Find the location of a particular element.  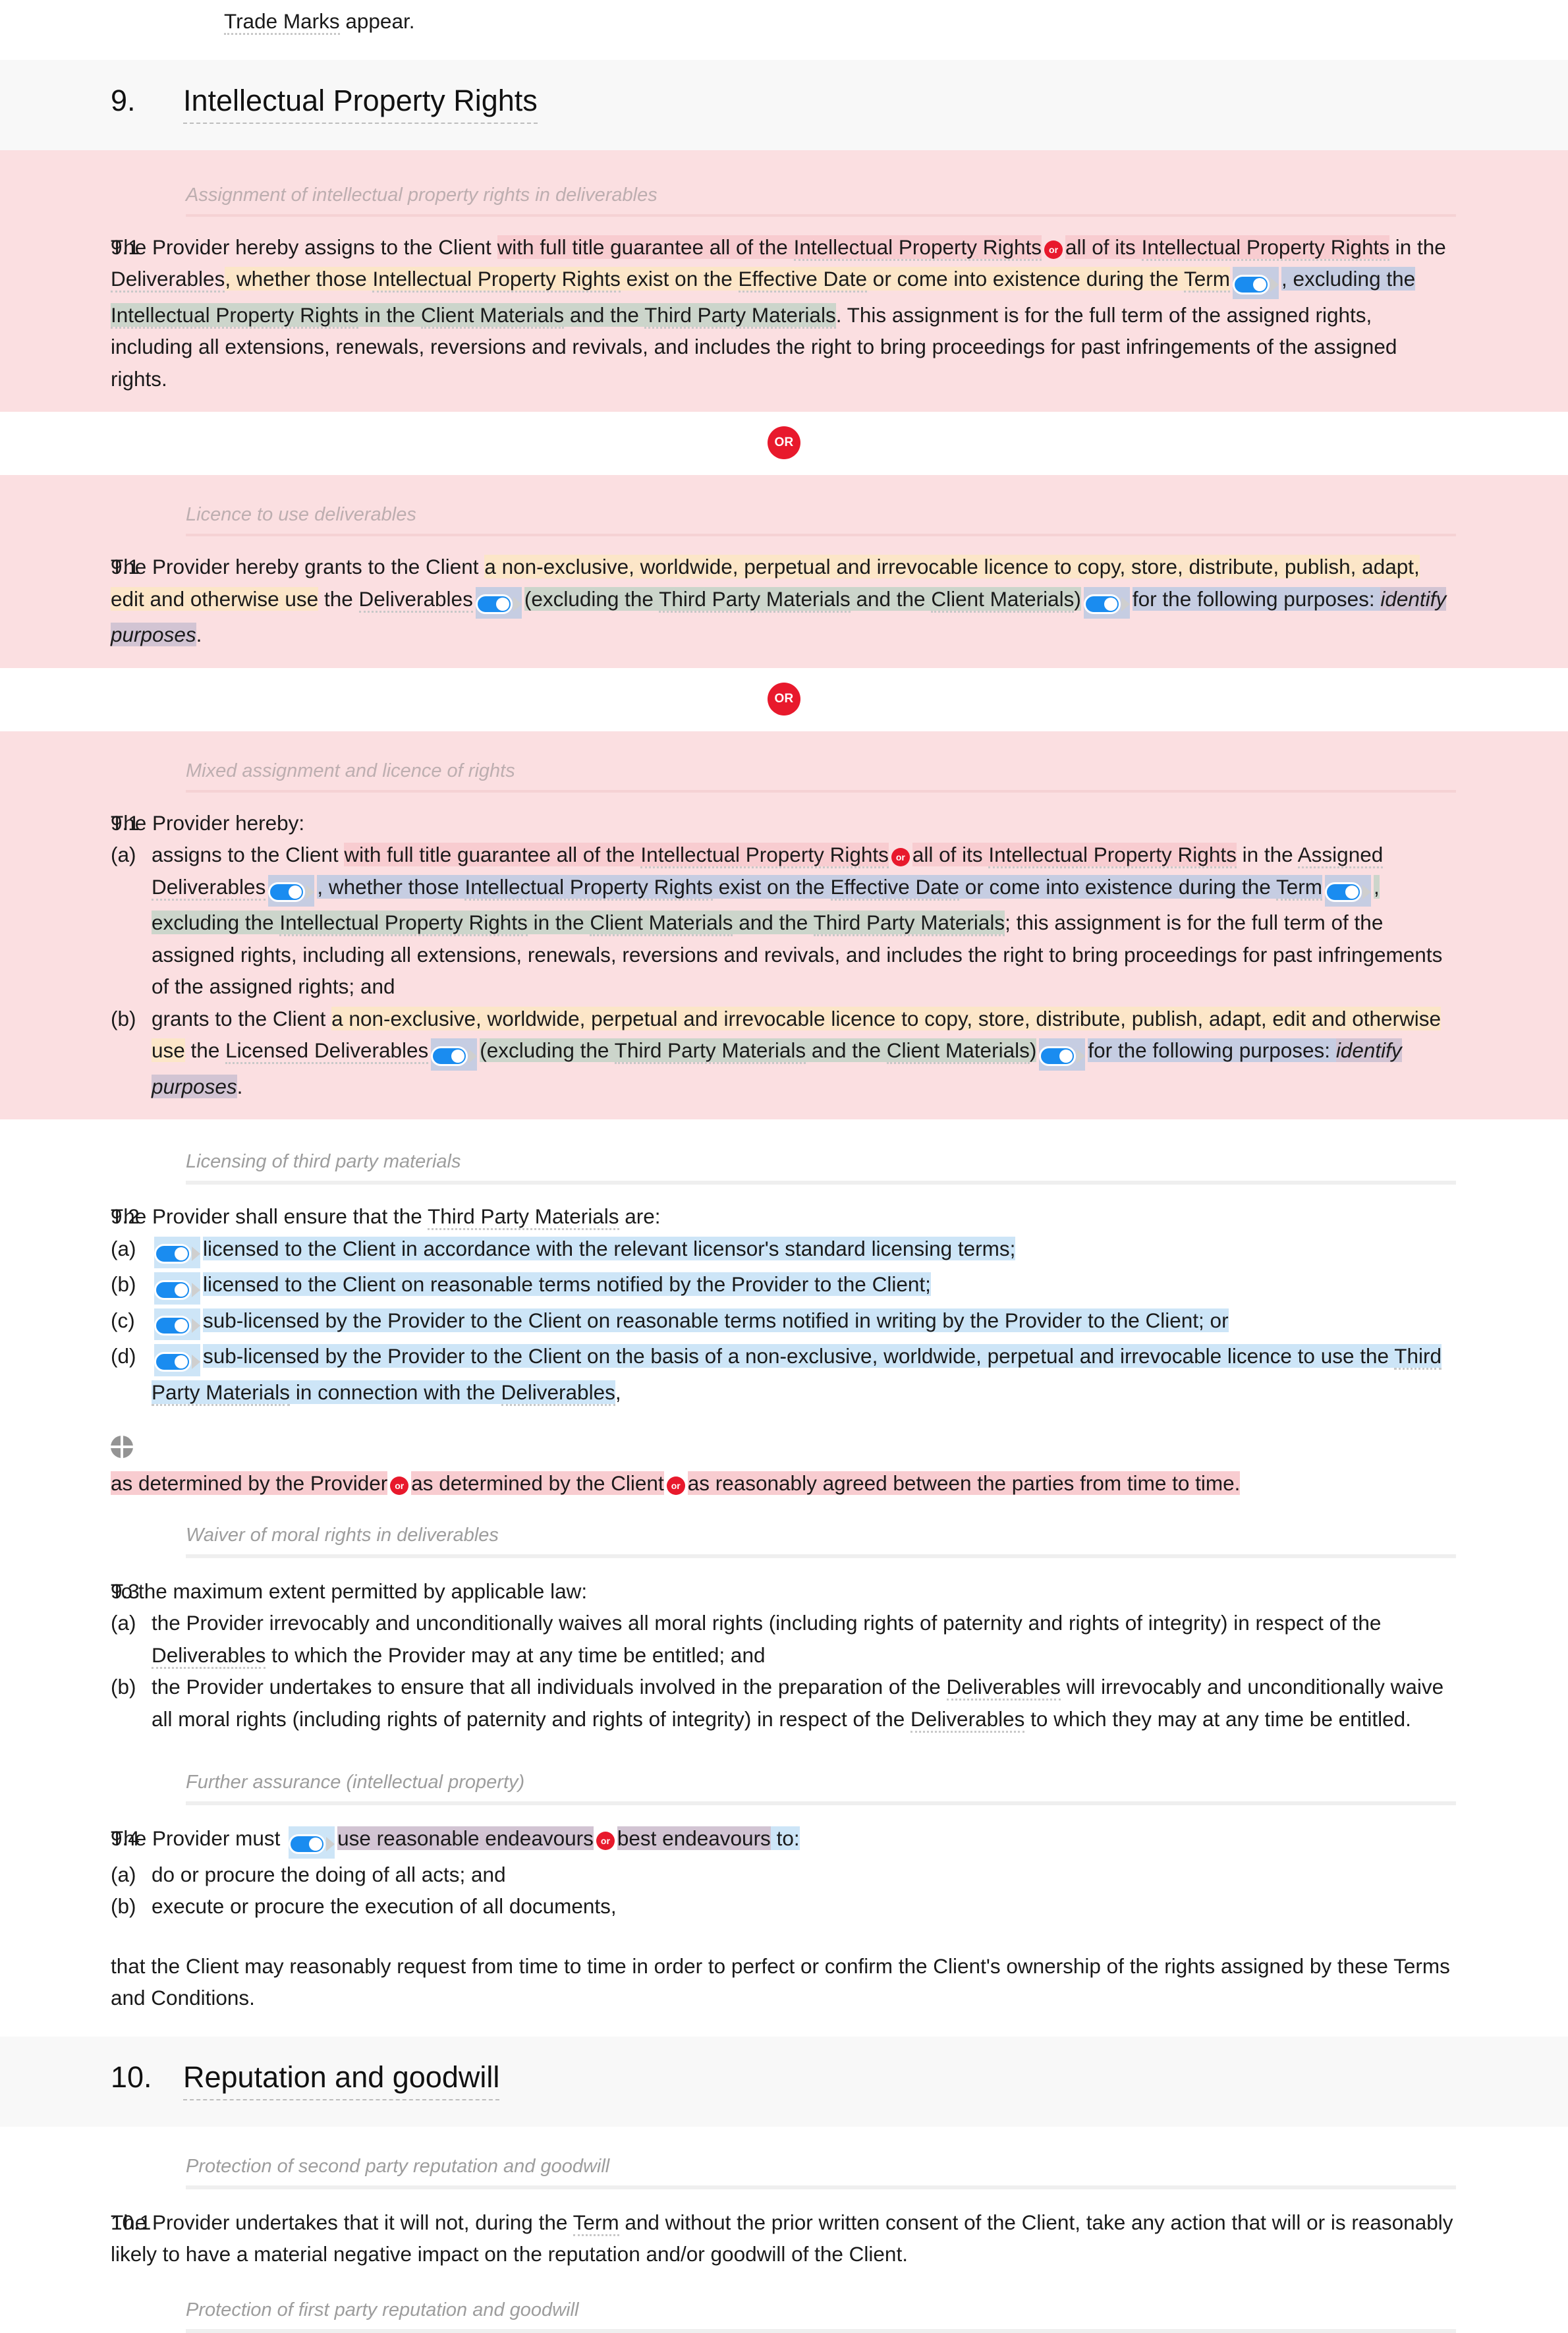

section-number-10: 10. is located at coordinates (131, 2077).